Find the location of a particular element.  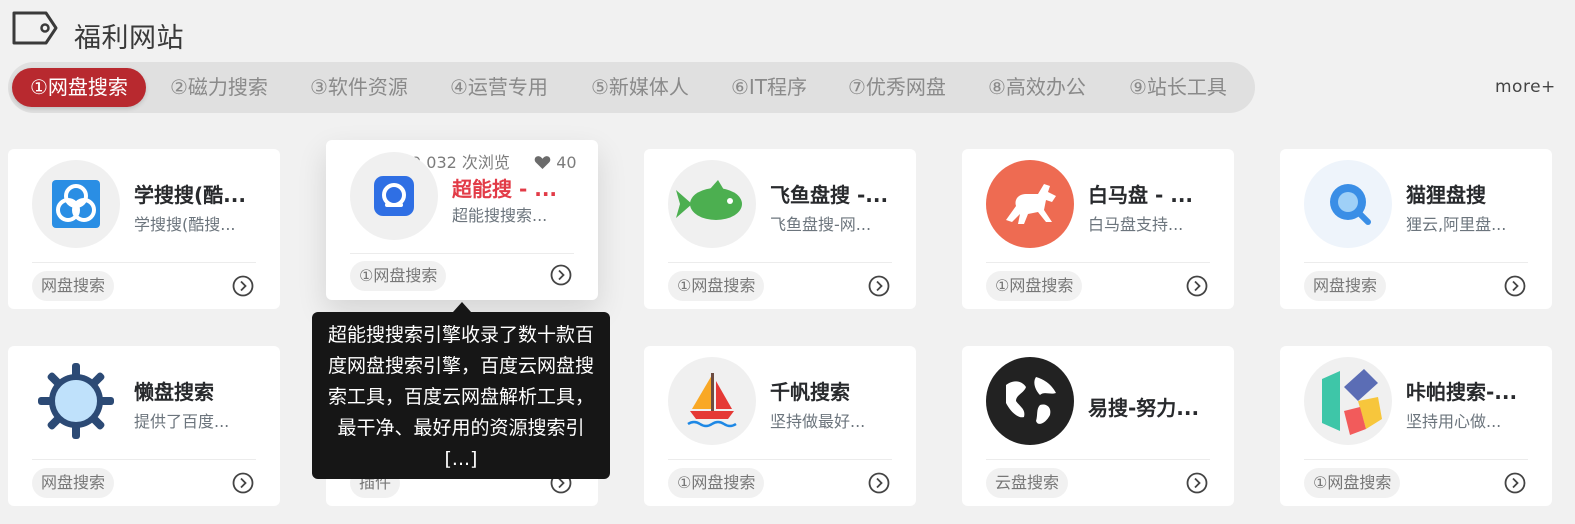

k-logo-icon is located at coordinates (1352, 402).